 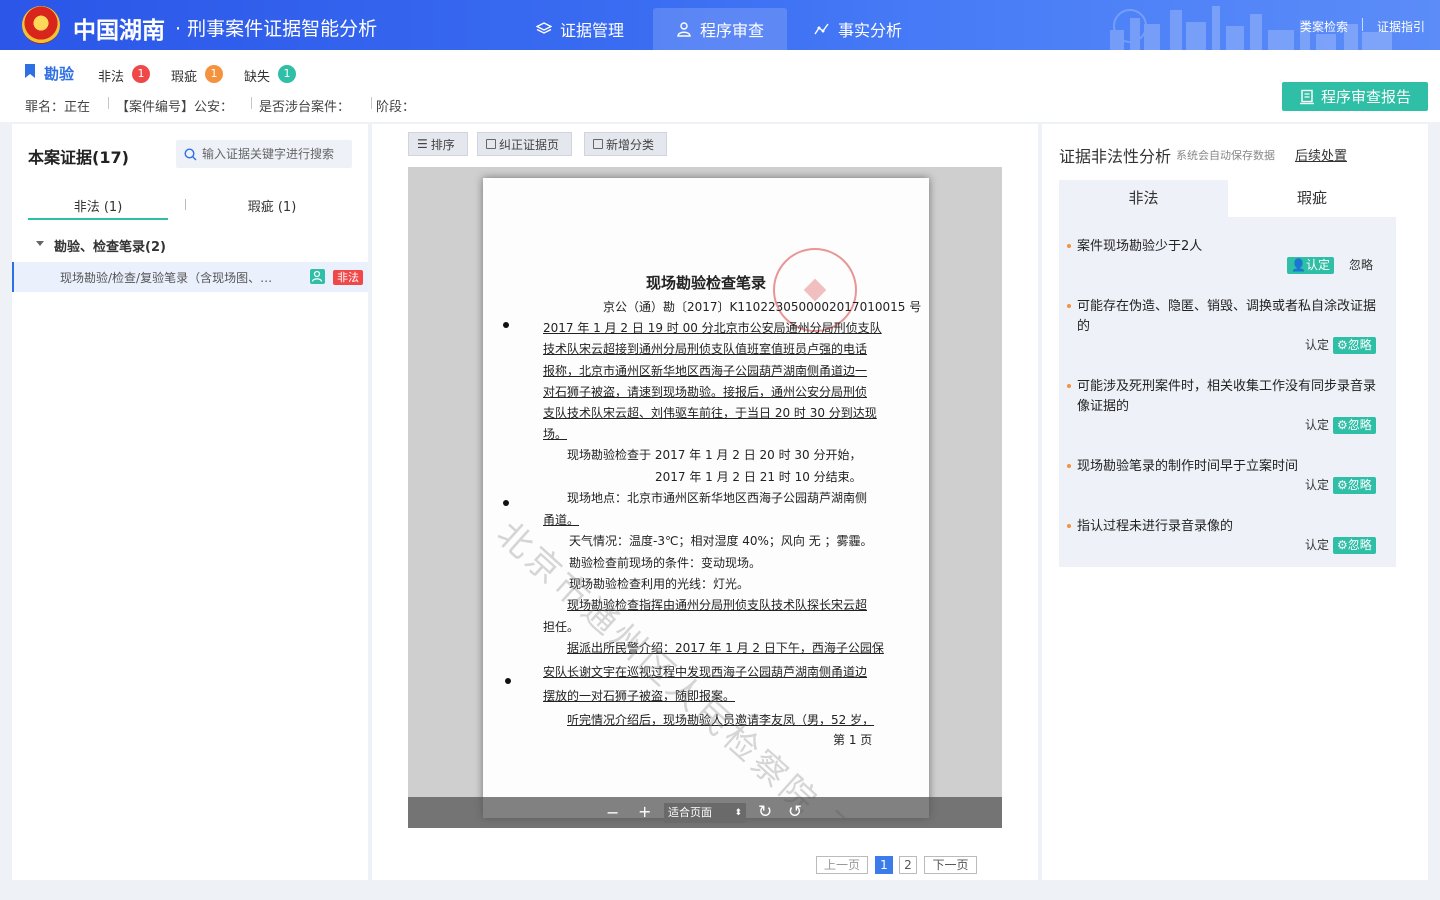 I want to click on issue-item: 现场勘验笔录的制作时间早于立案时间 认定 ⚙忽略, so click(x=1227, y=477).